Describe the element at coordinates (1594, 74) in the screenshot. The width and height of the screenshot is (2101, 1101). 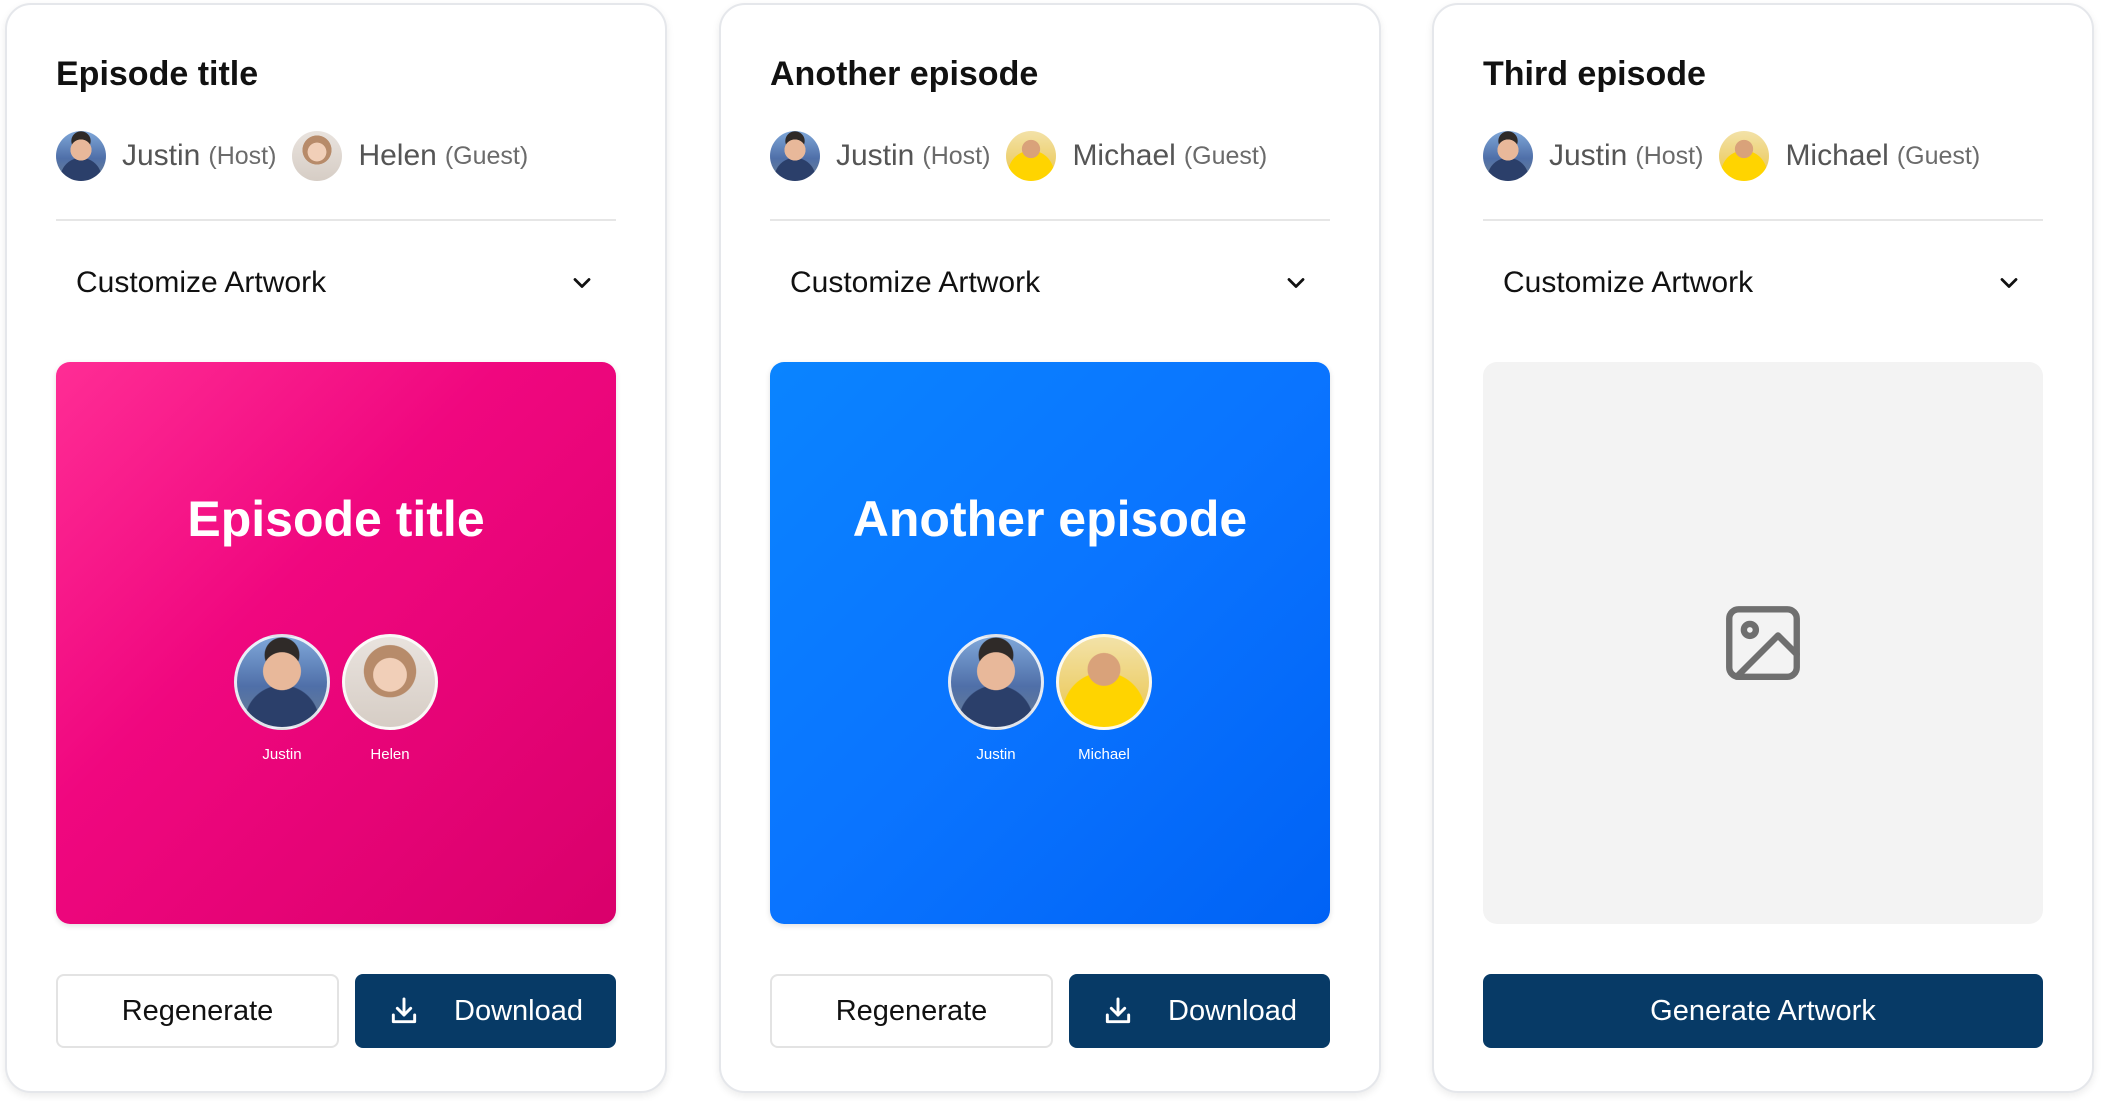
I see `episode-title: Third episode` at that location.